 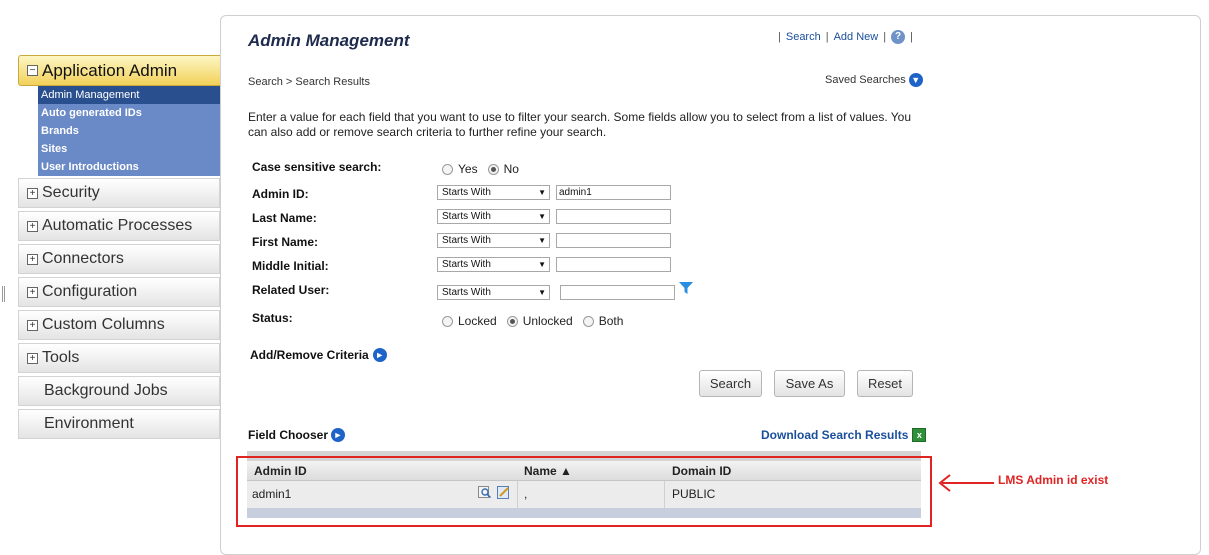 I want to click on middle-initial-label: Middle Initial:, so click(x=290, y=266).